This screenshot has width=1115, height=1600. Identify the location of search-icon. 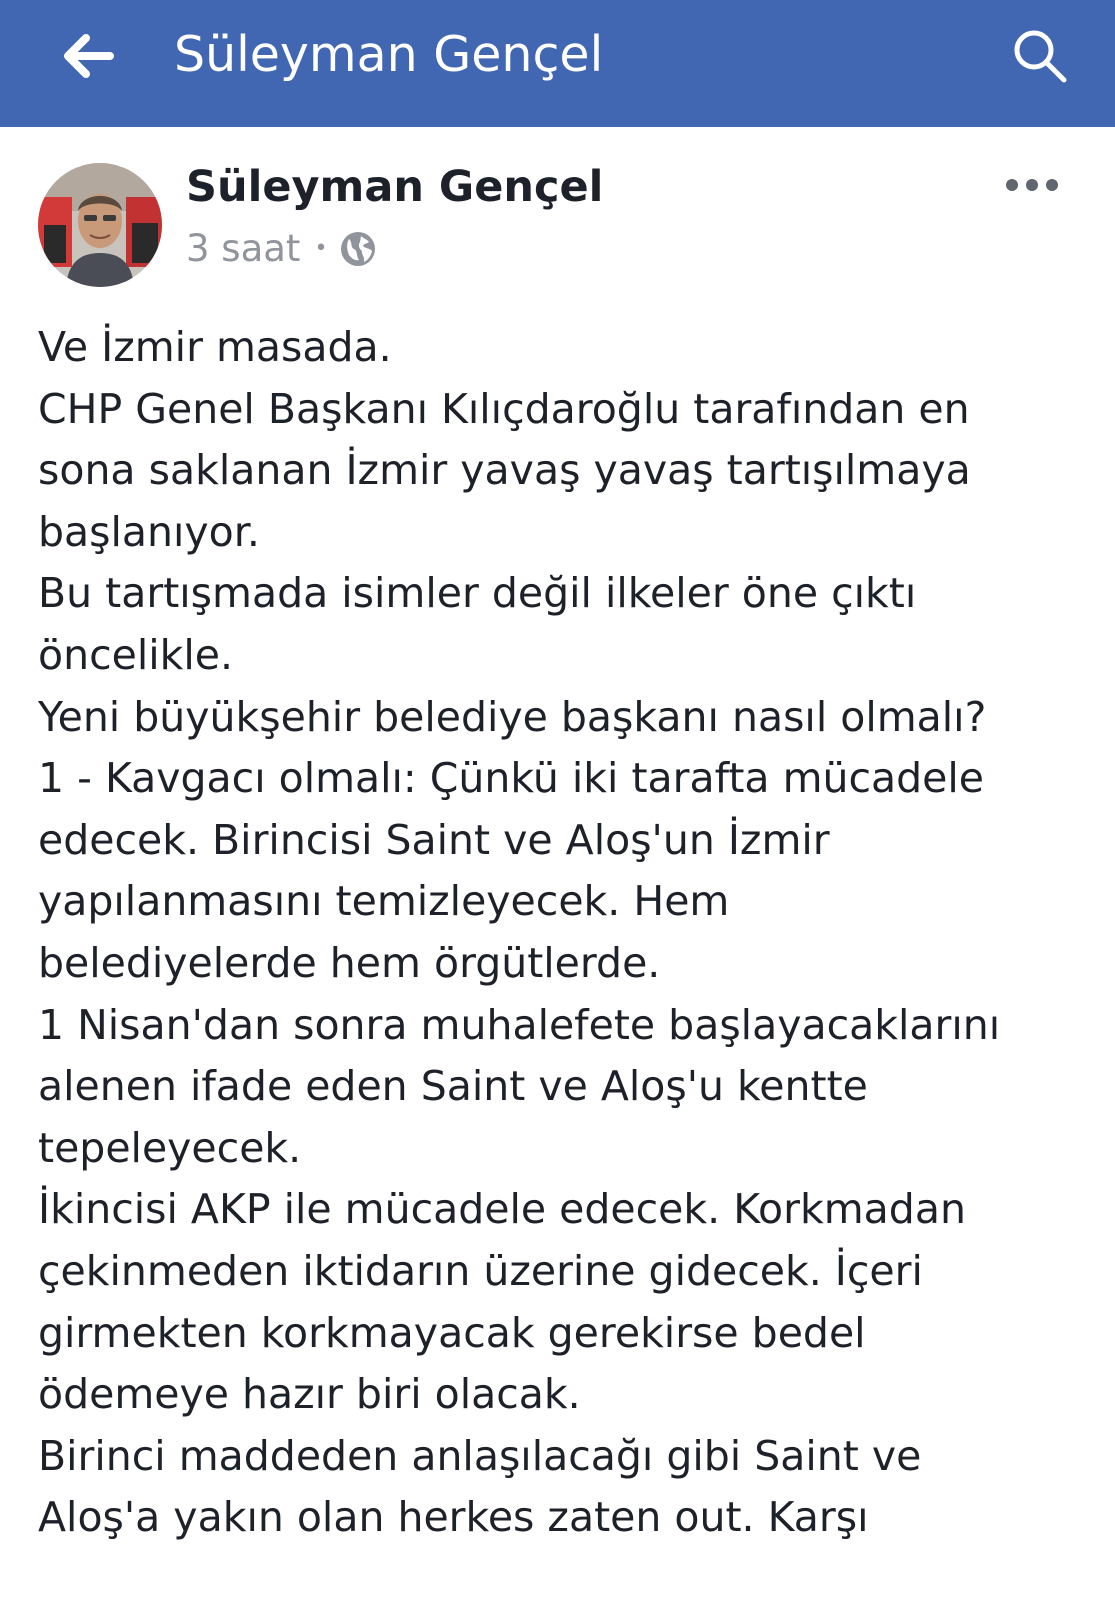
(1040, 56).